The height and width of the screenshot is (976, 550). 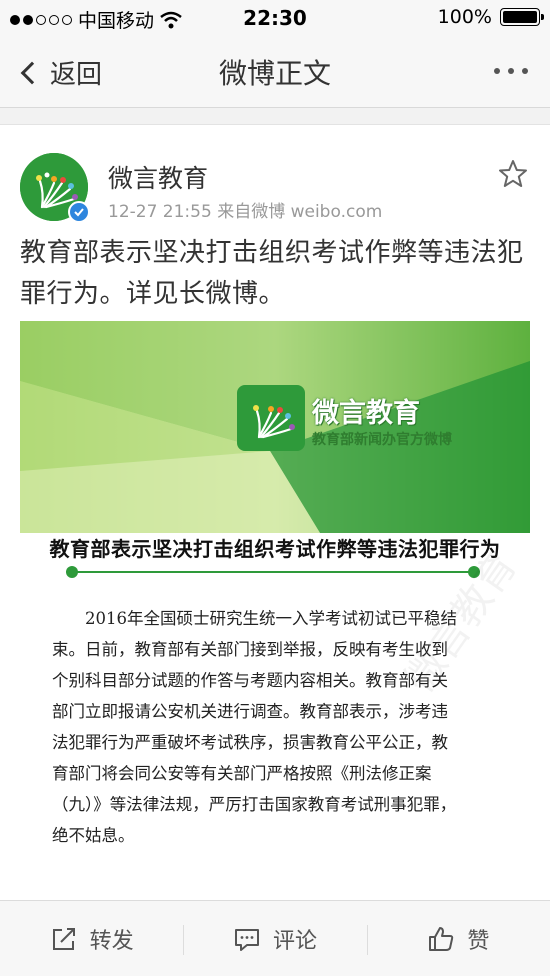 I want to click on repost-icon, so click(x=63, y=938).